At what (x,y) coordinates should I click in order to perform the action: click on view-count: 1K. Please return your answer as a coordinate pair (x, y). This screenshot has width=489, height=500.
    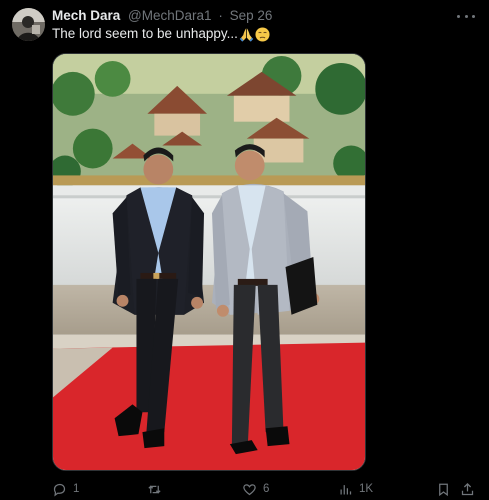
    Looking at the image, I should click on (366, 489).